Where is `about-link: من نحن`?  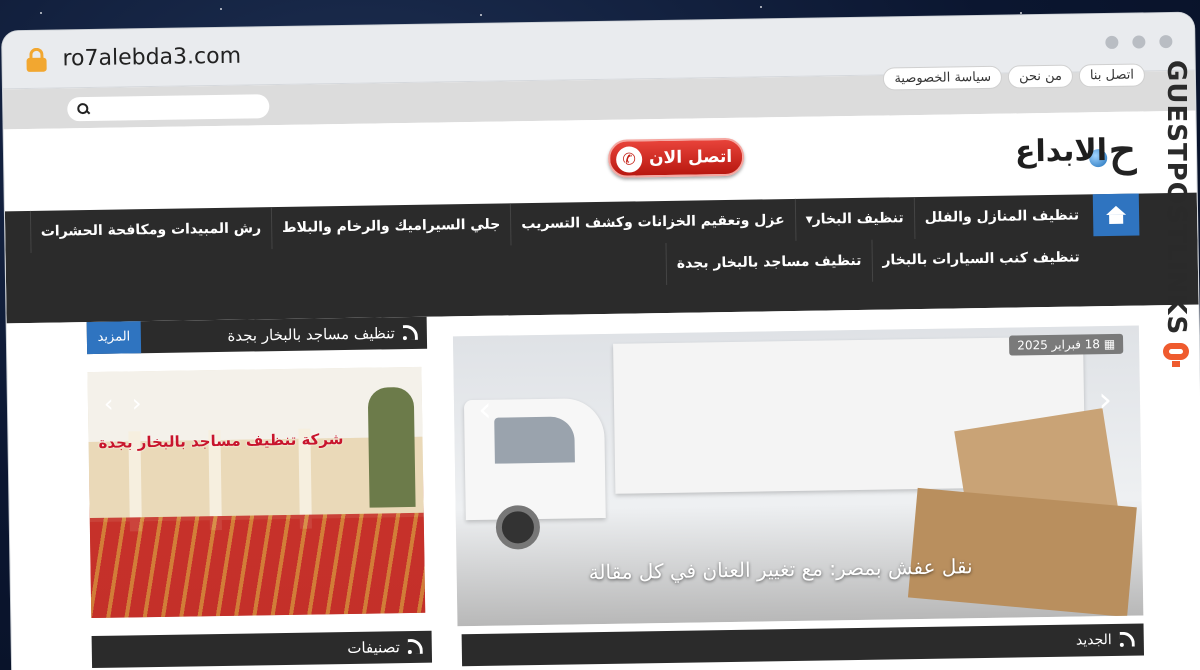 about-link: من نحن is located at coordinates (1040, 76).